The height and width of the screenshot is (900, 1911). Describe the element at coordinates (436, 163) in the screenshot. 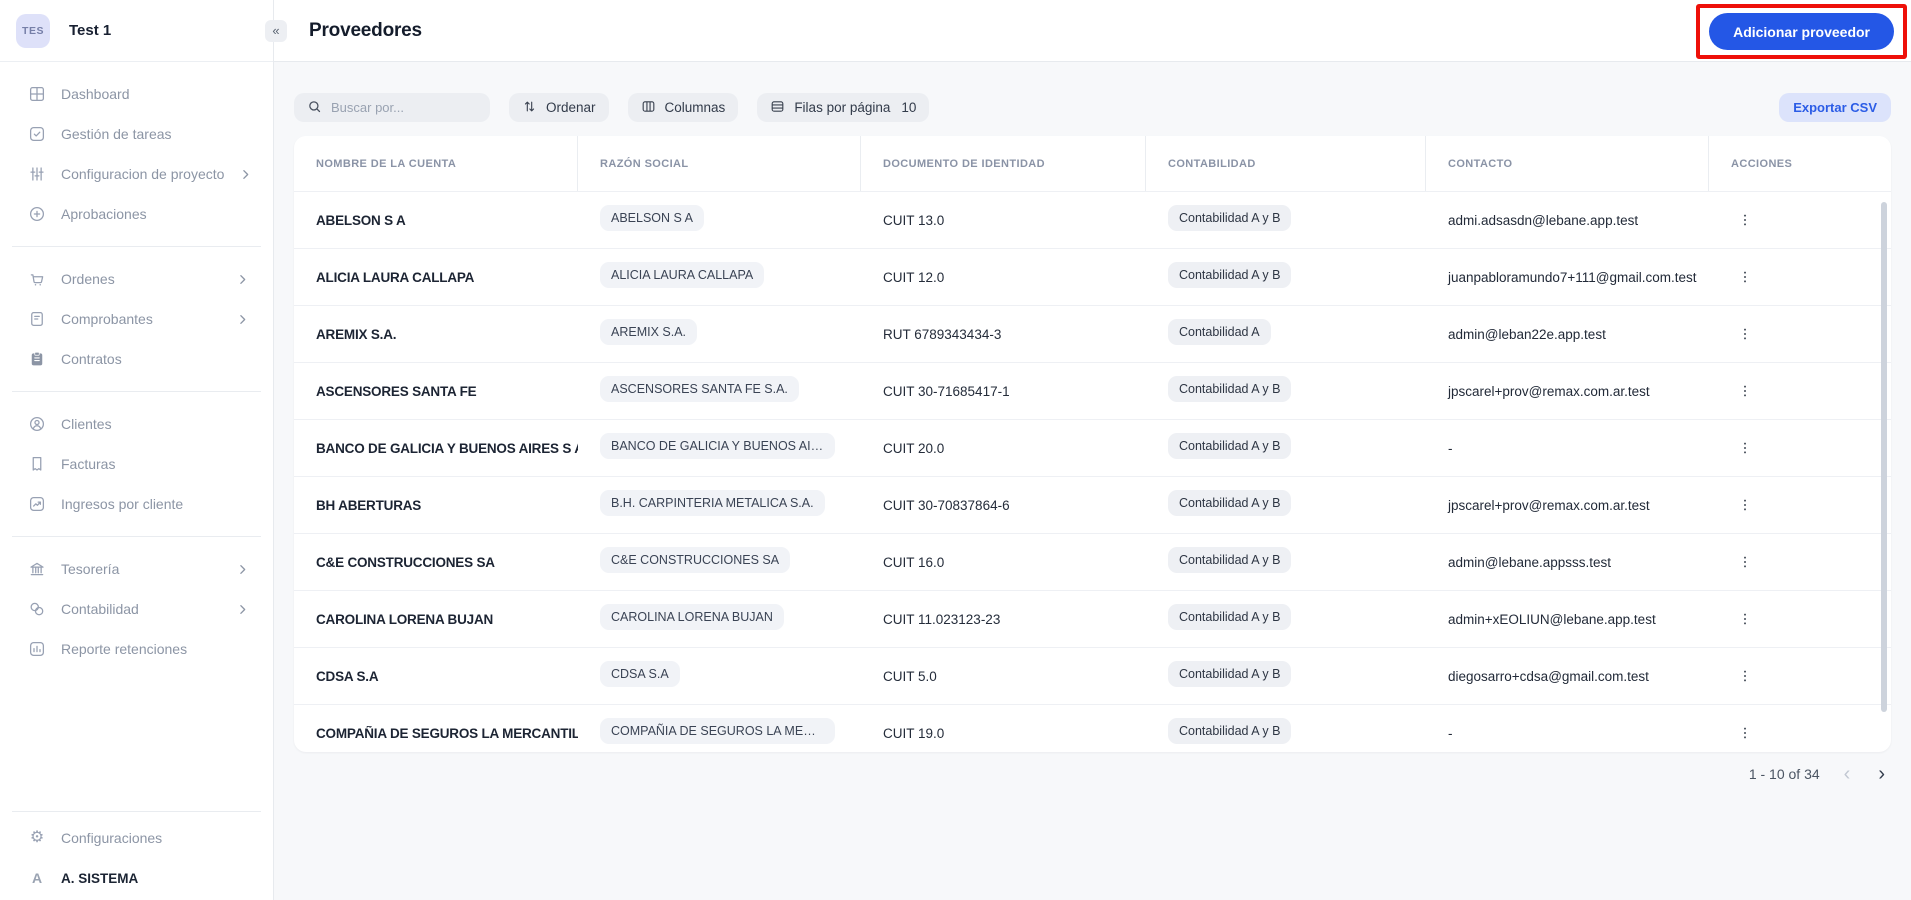

I see `column-header-nombre: Nombre de la cuenta` at that location.